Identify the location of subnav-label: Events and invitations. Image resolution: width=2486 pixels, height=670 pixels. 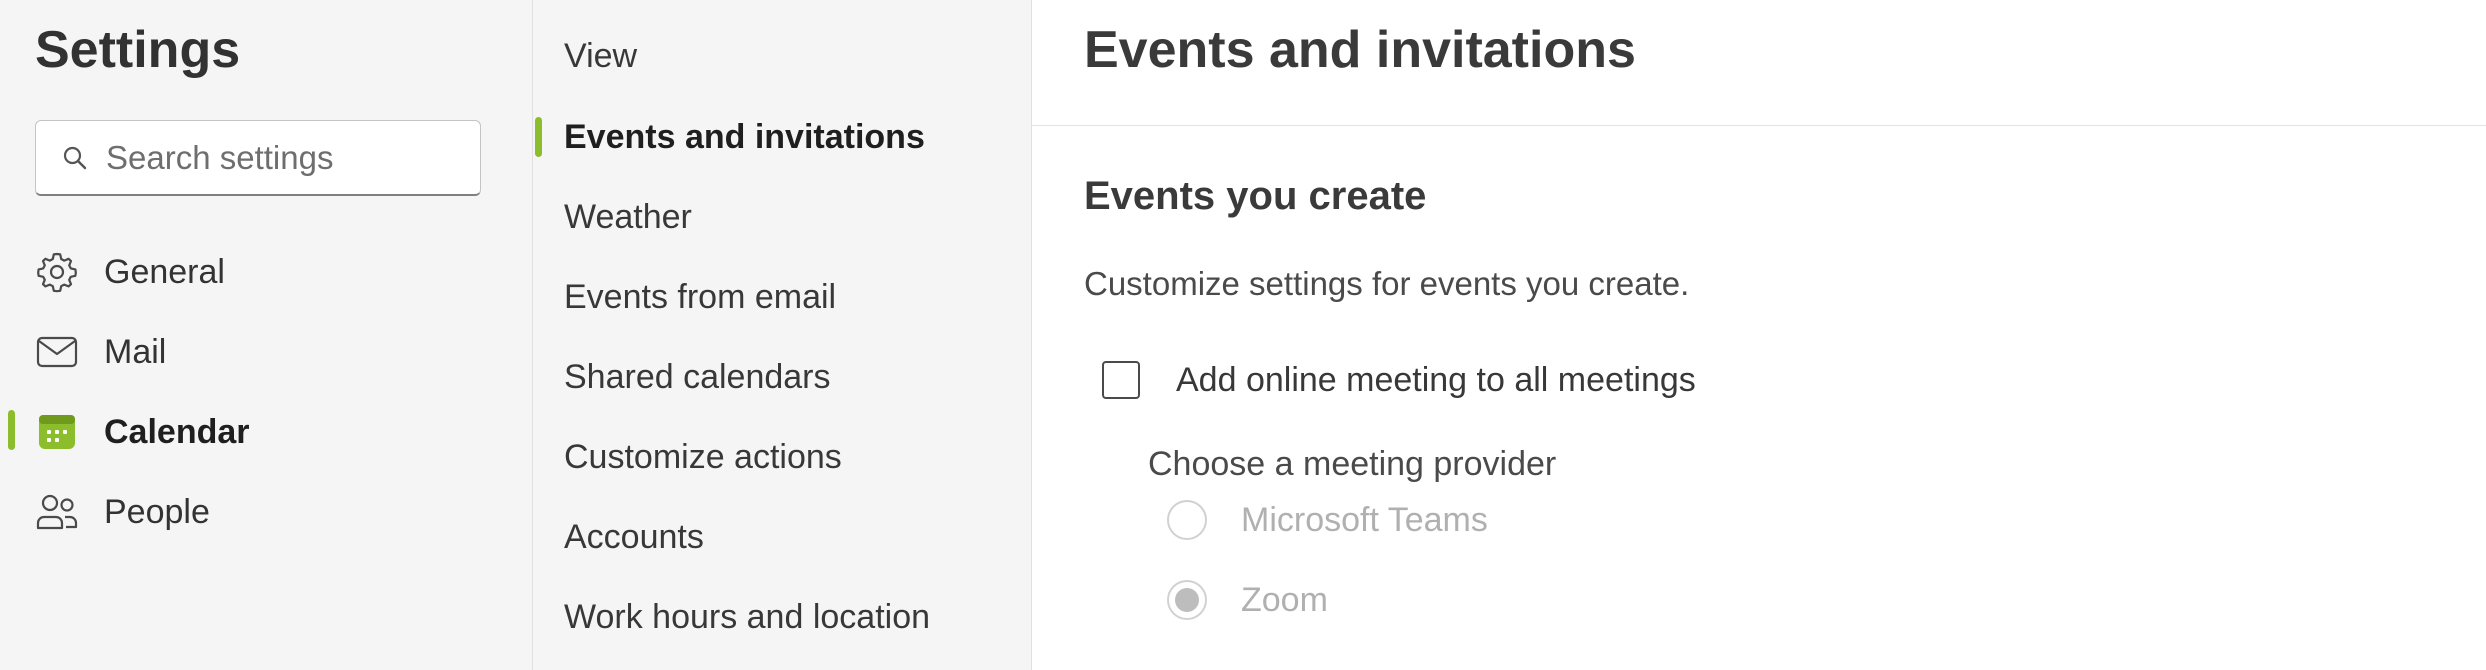
(744, 137).